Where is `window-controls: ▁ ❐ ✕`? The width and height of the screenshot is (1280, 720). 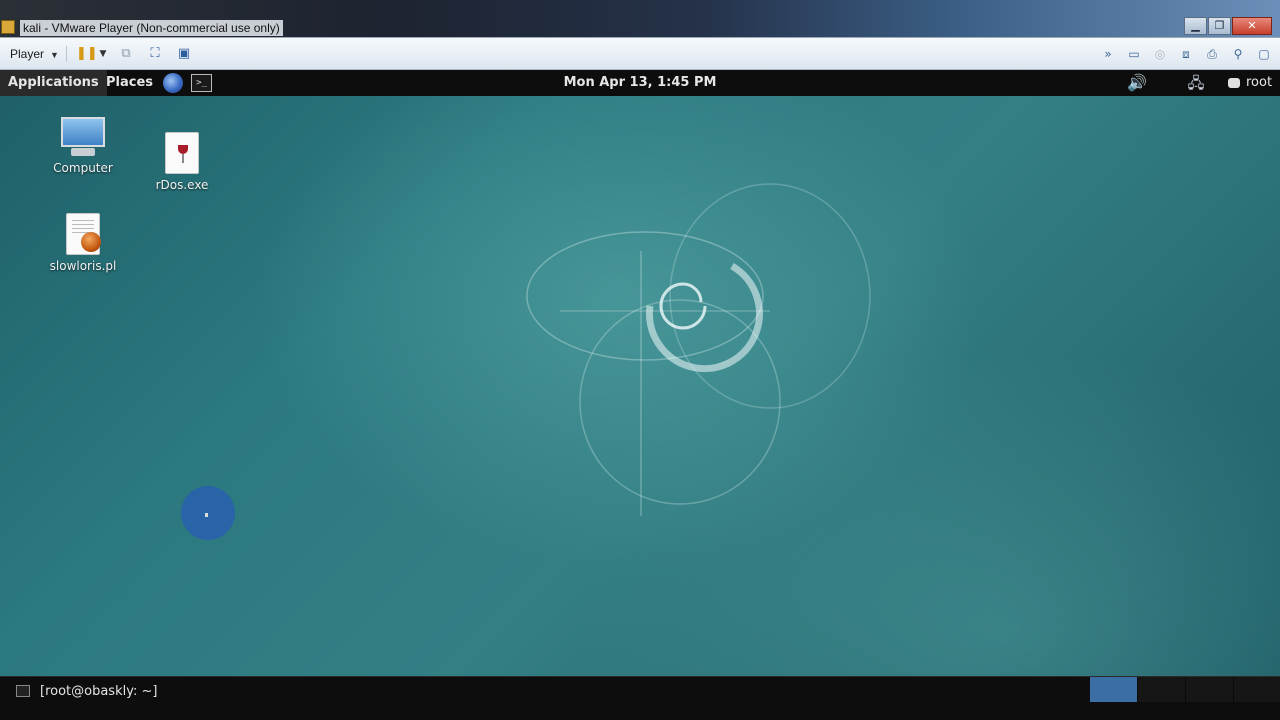 window-controls: ▁ ❐ ✕ is located at coordinates (1228, 26).